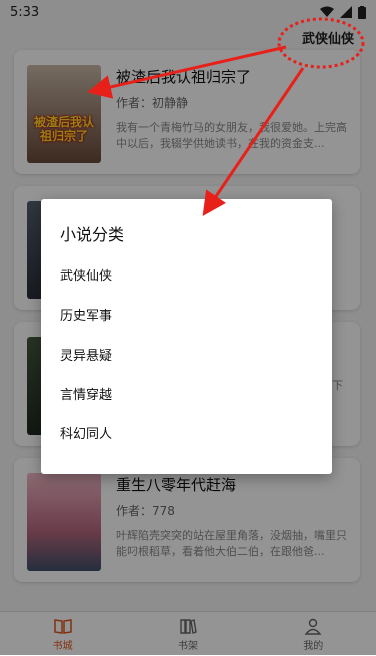 The image size is (376, 656). Describe the element at coordinates (185, 435) in the screenshot. I see `category-item: 科幻同人` at that location.